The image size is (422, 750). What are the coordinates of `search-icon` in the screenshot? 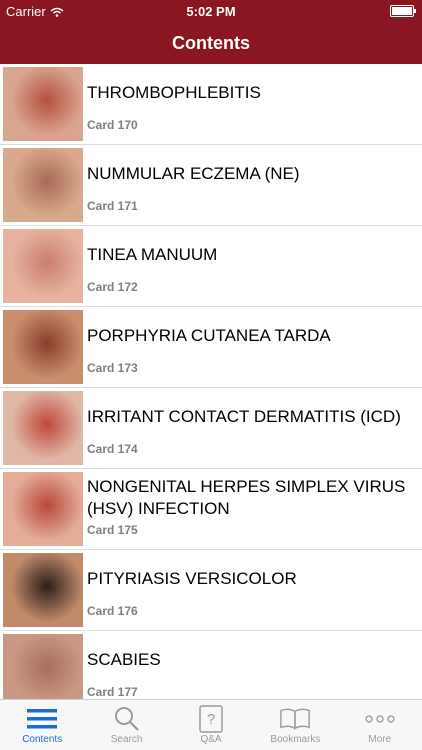 It's located at (127, 719).